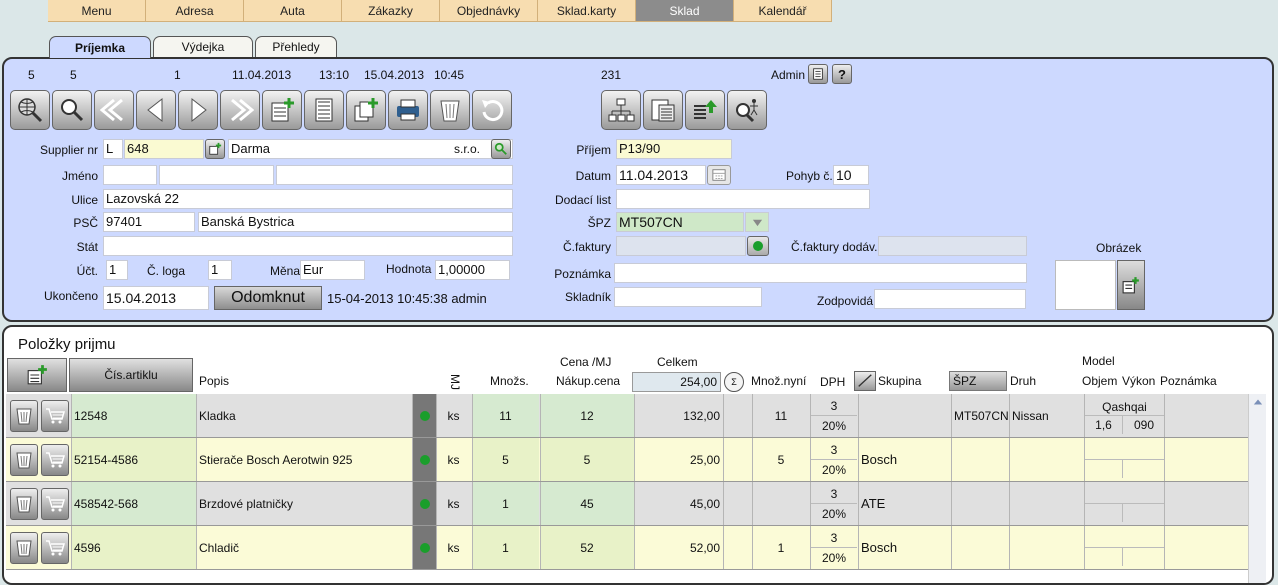 The height and width of the screenshot is (585, 1278). Describe the element at coordinates (1257, 488) in the screenshot. I see `vertical-scrollbar` at that location.